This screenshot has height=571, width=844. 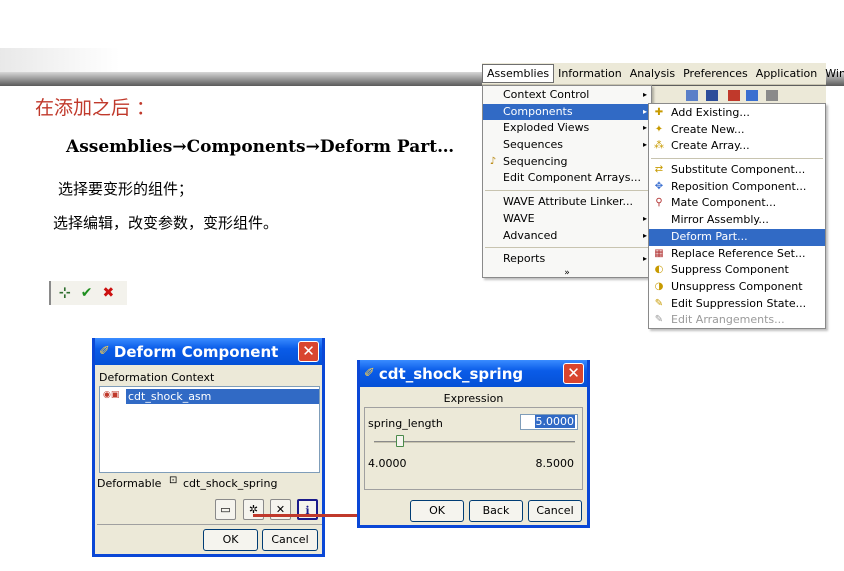 I want to click on render-icon, so click(x=734, y=95).